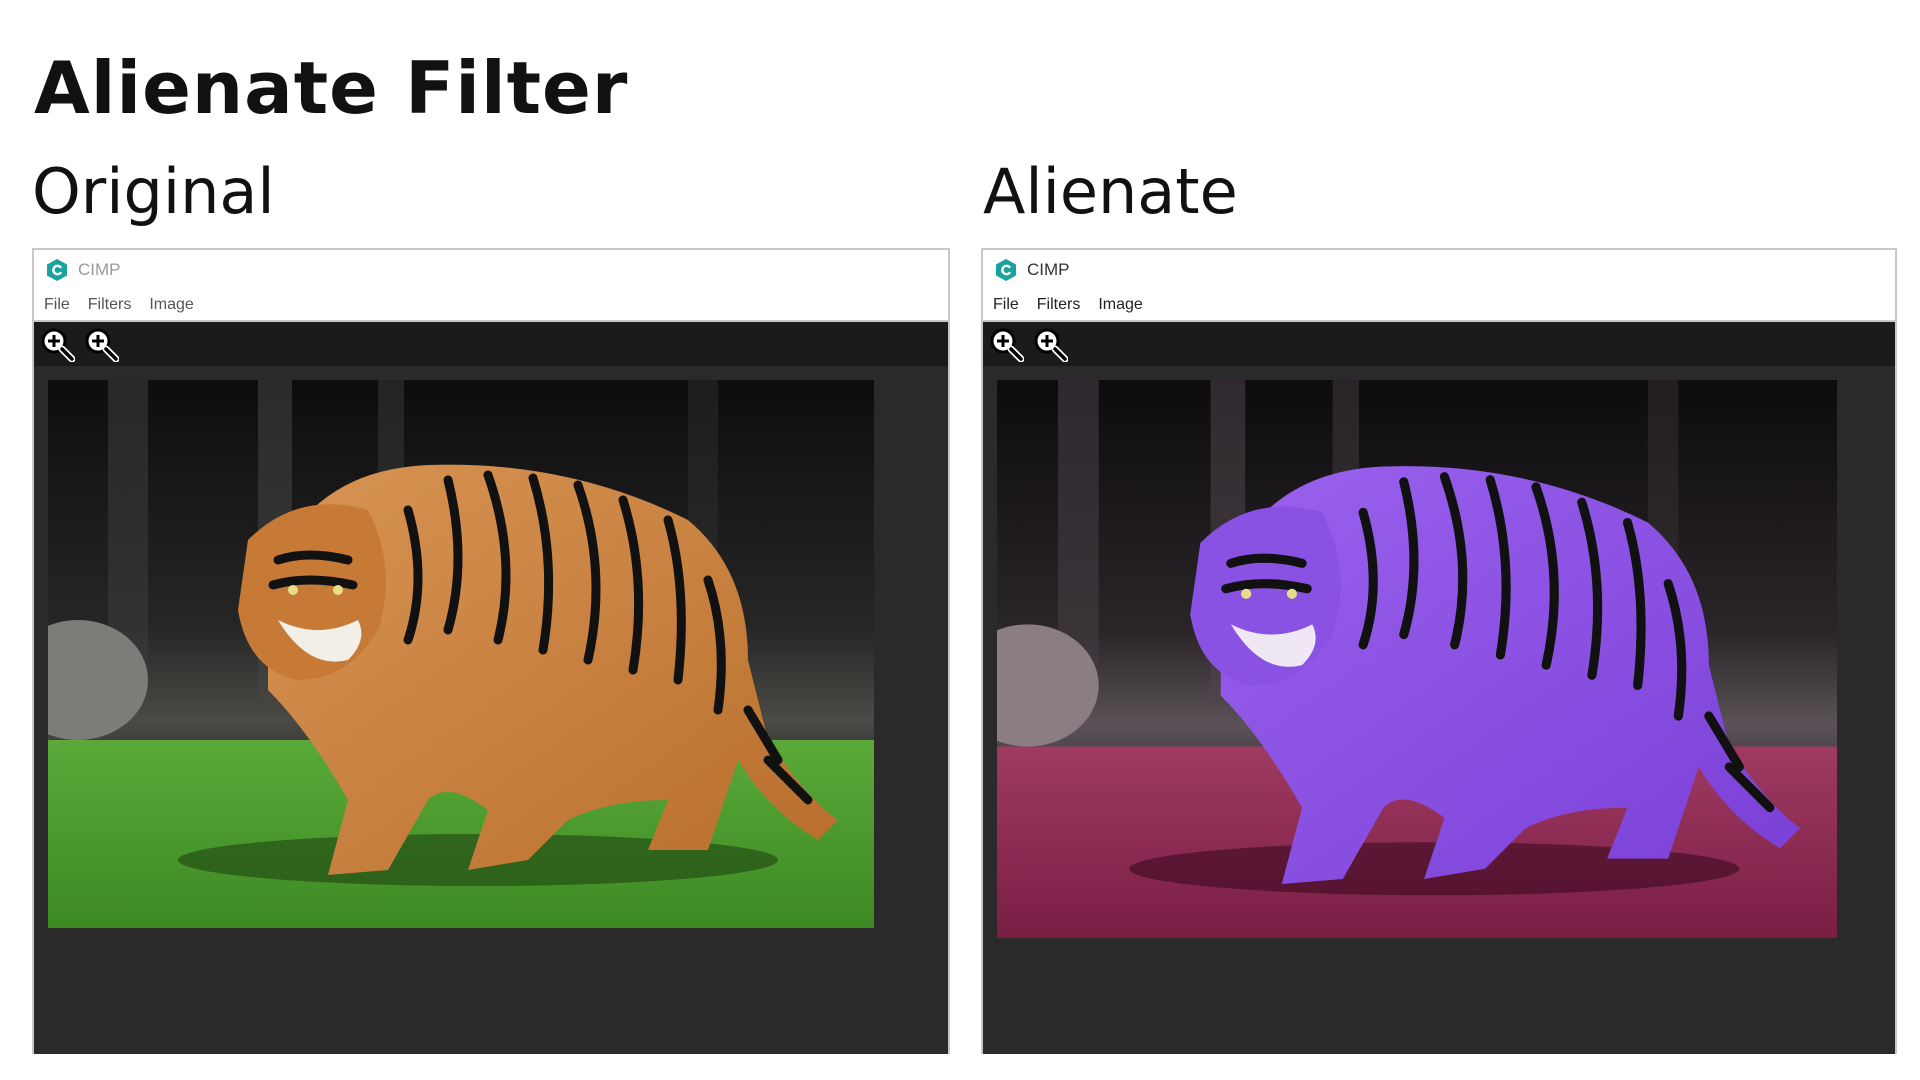  Describe the element at coordinates (1110, 191) in the screenshot. I see `panel-heading-alienate: Alienate` at that location.